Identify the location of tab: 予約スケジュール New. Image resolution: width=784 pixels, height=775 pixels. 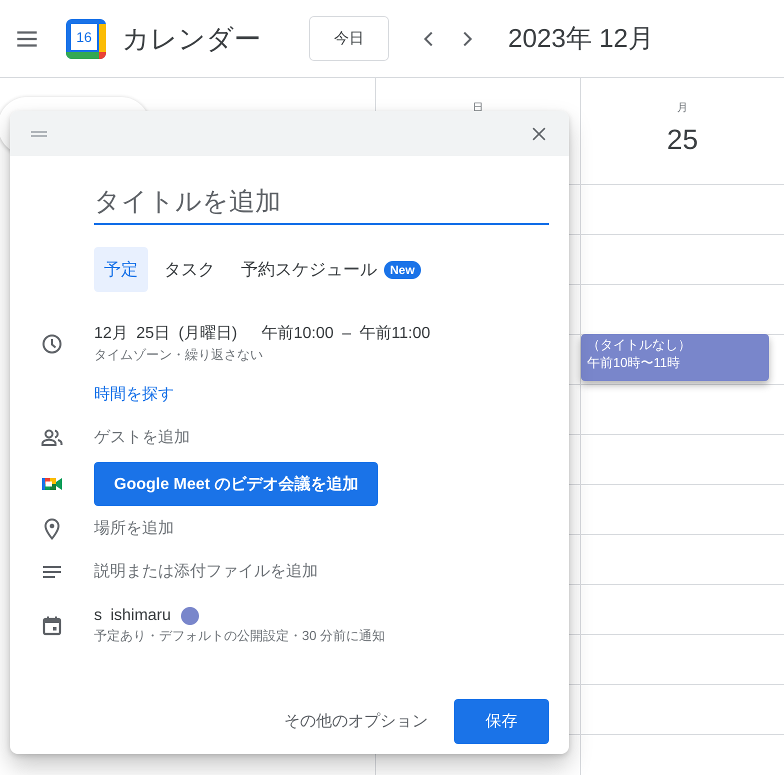
(331, 269).